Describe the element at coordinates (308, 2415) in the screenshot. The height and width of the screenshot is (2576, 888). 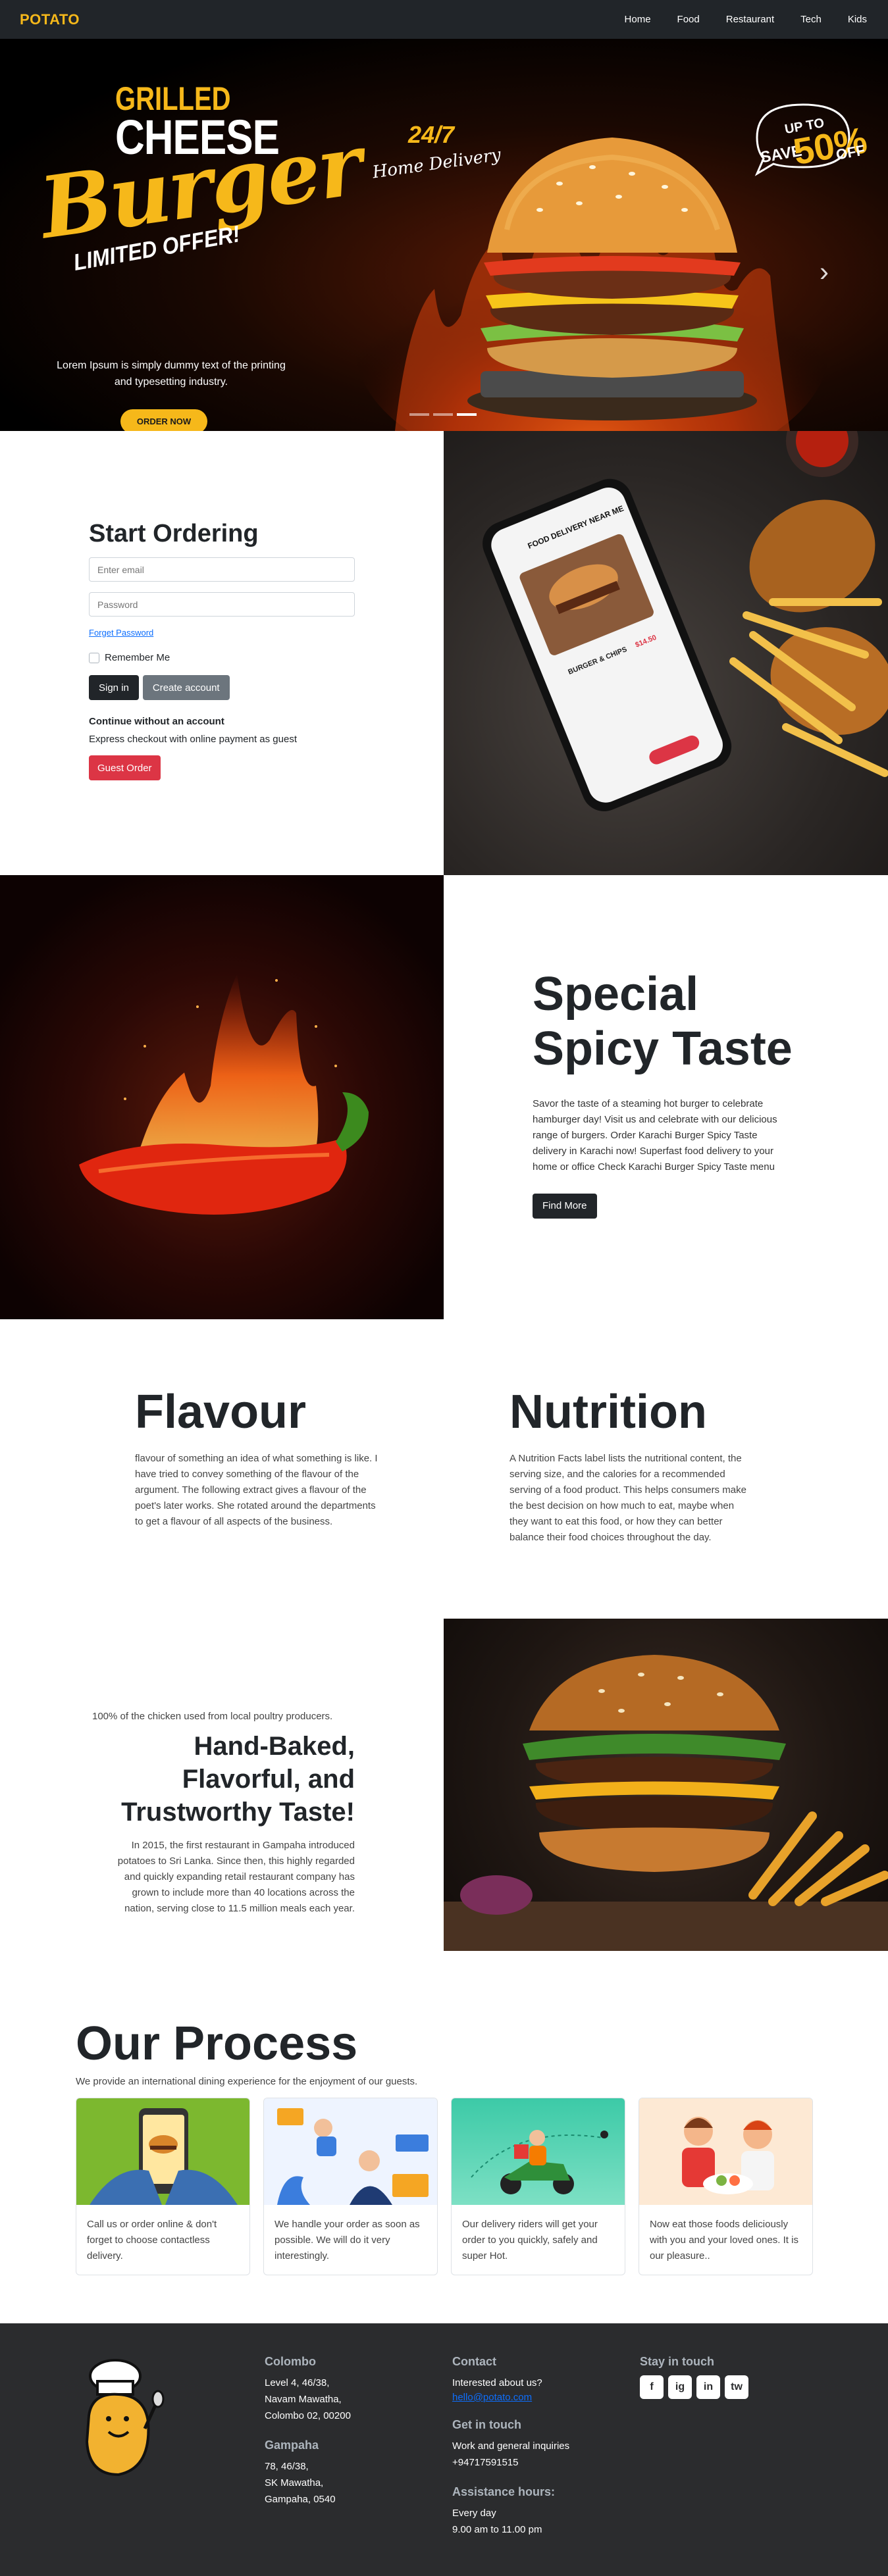
I see `footer-colombo-line3: Colombo 02, 00200` at that location.